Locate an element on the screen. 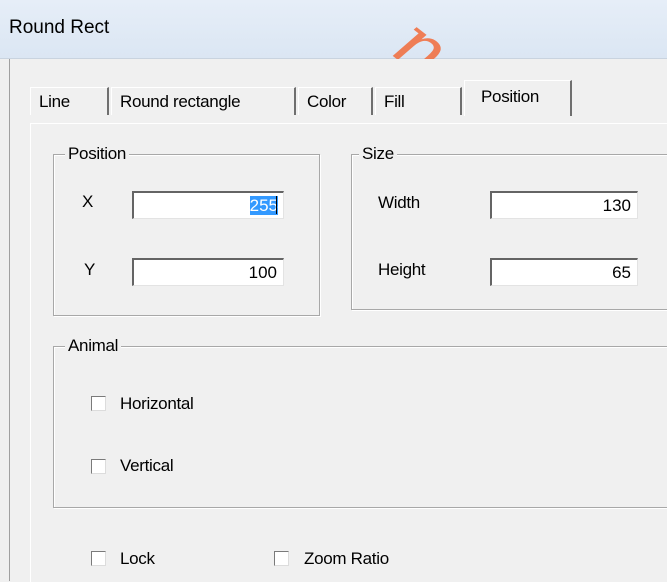 The image size is (667, 582). tab-round-rectangle-label: Round rectangle is located at coordinates (180, 101).